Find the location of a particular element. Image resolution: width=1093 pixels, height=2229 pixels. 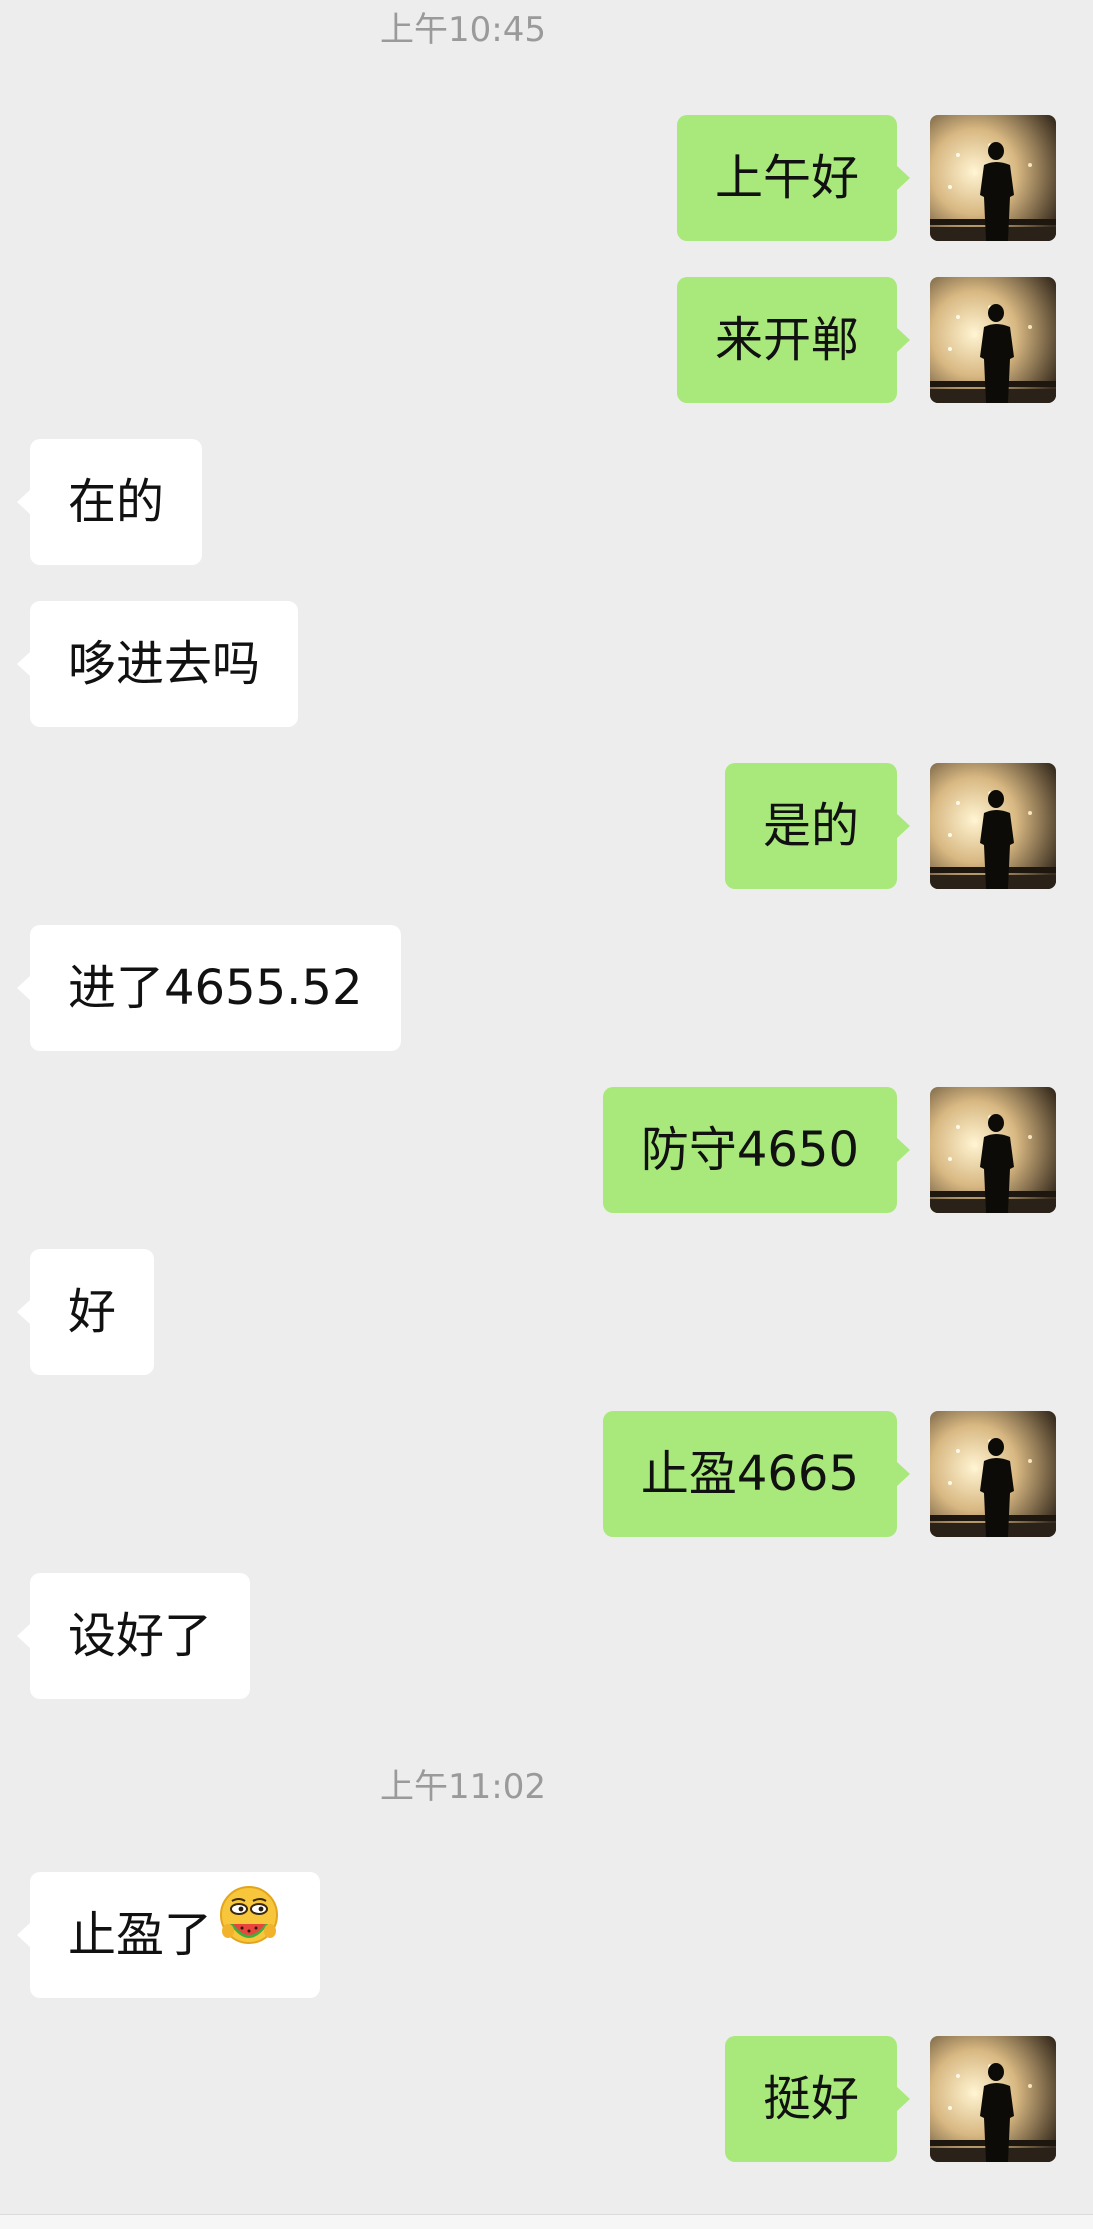

message-bubble: 进了4655.52 is located at coordinates (209, 988).